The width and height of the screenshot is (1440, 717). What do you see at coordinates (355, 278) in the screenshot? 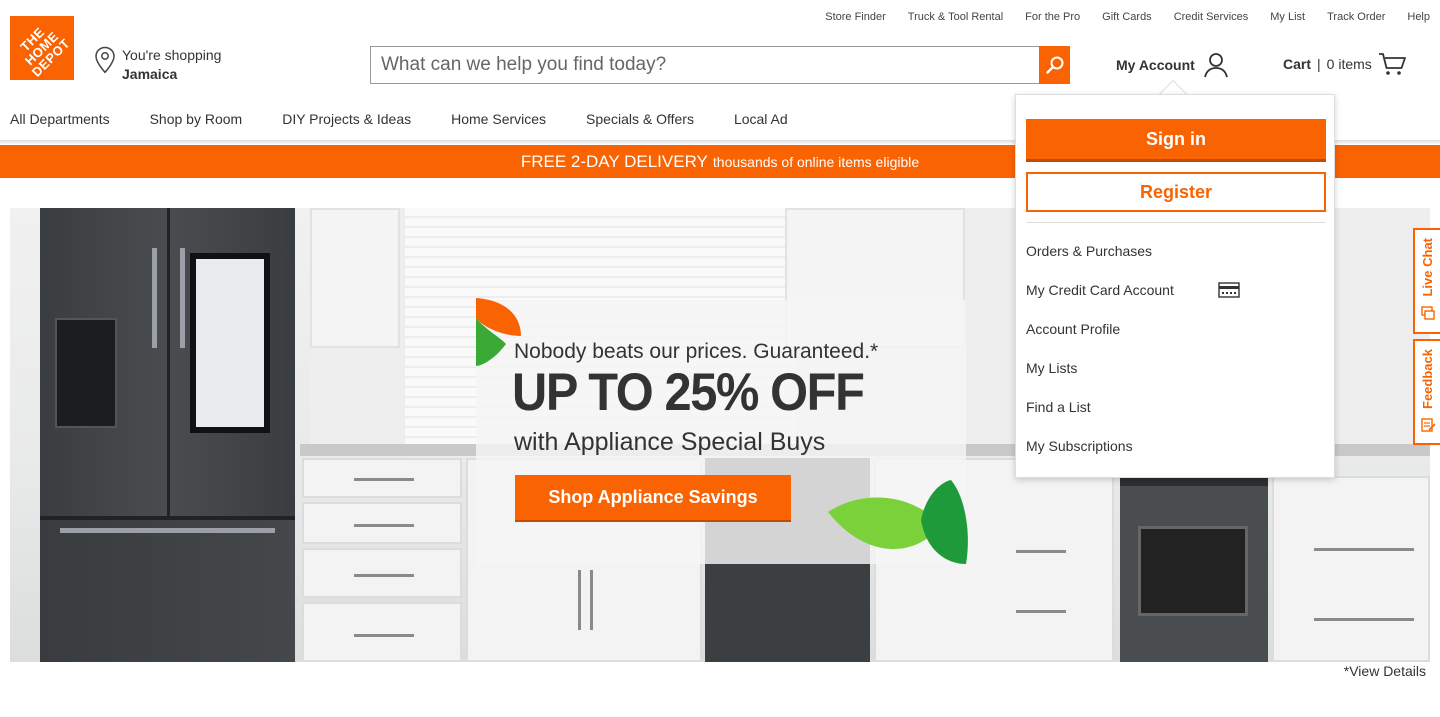
I see `hero-upper-cabinet` at bounding box center [355, 278].